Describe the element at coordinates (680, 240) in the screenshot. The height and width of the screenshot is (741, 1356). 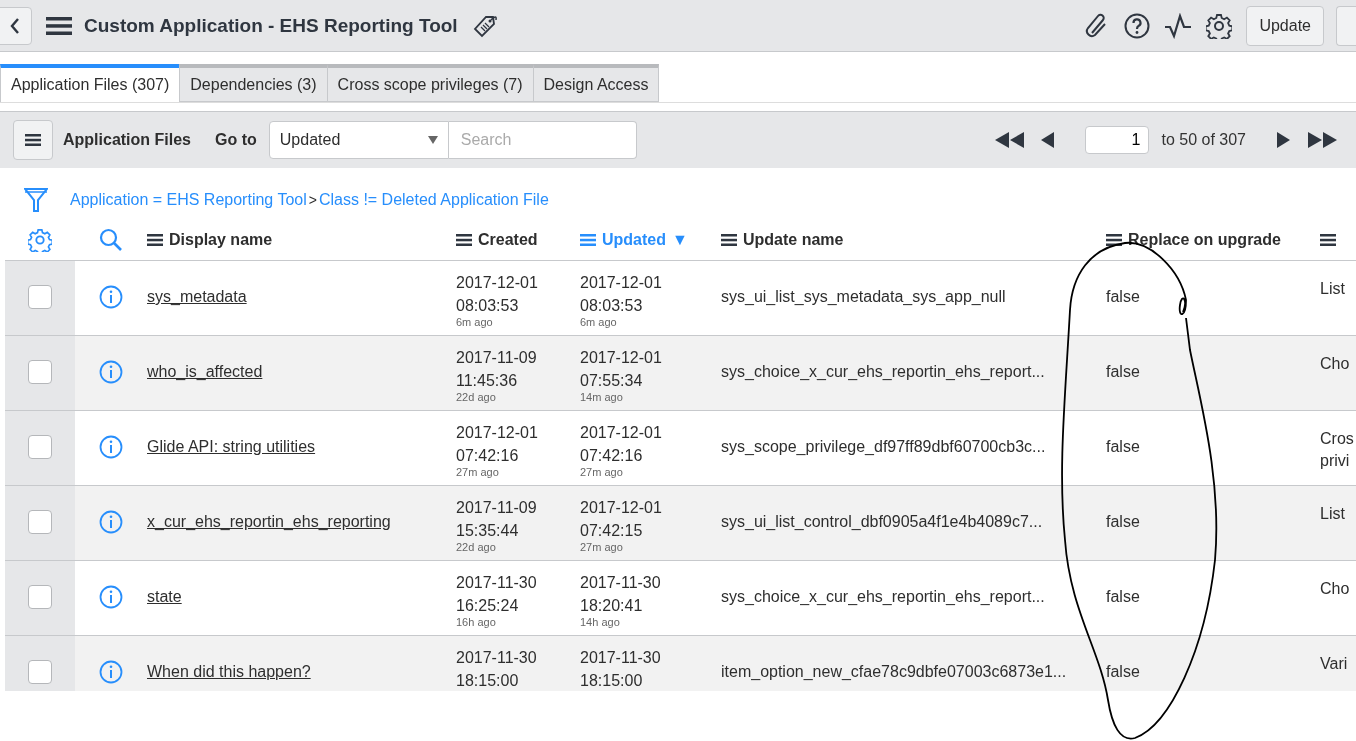
I see `sort-indicator: ▼` at that location.